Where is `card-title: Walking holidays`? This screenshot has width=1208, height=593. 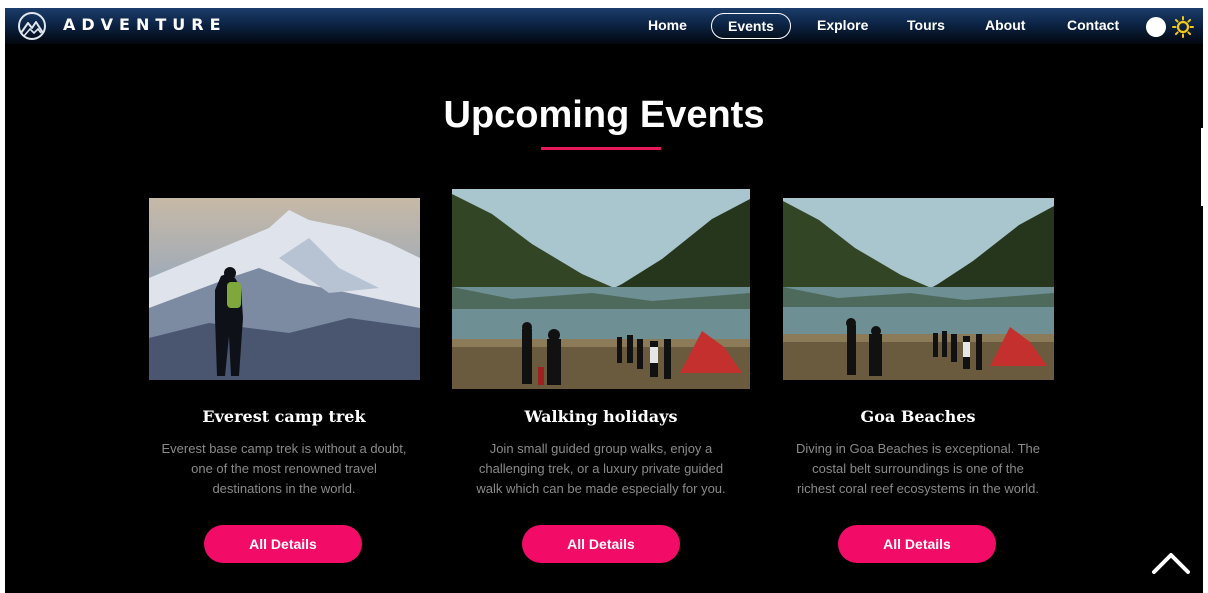
card-title: Walking holidays is located at coordinates (601, 416).